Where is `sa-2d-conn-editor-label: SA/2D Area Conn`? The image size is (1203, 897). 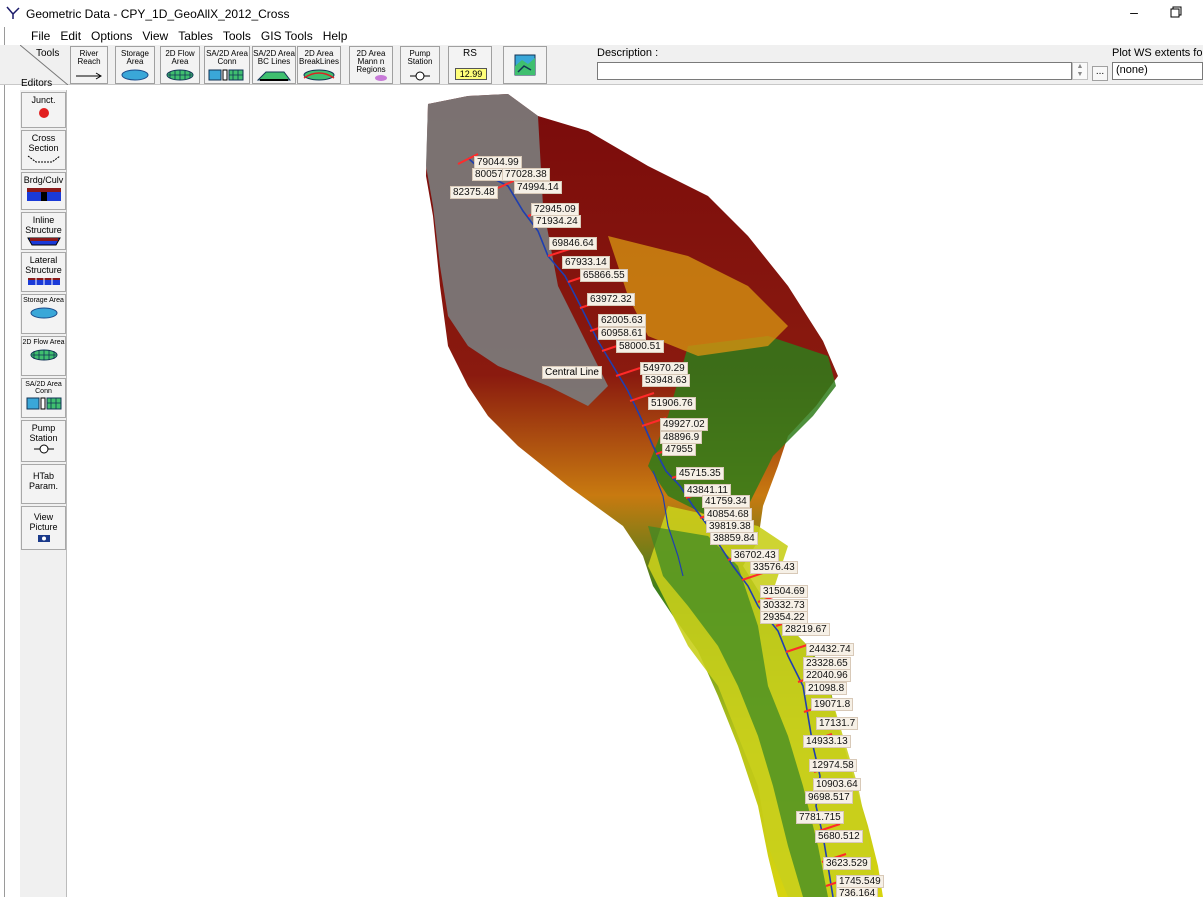 sa-2d-conn-editor-label: SA/2D Area Conn is located at coordinates (43, 388).